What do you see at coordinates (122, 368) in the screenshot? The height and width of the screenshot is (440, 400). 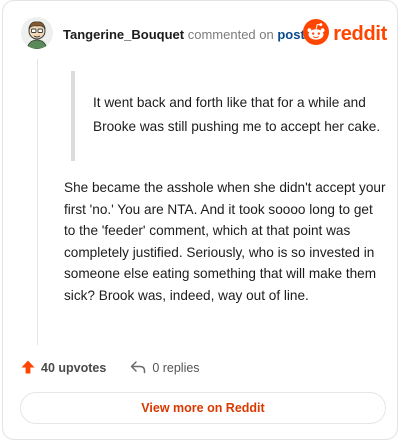 I see `comment-actions: 40 upvotes 0 replies` at bounding box center [122, 368].